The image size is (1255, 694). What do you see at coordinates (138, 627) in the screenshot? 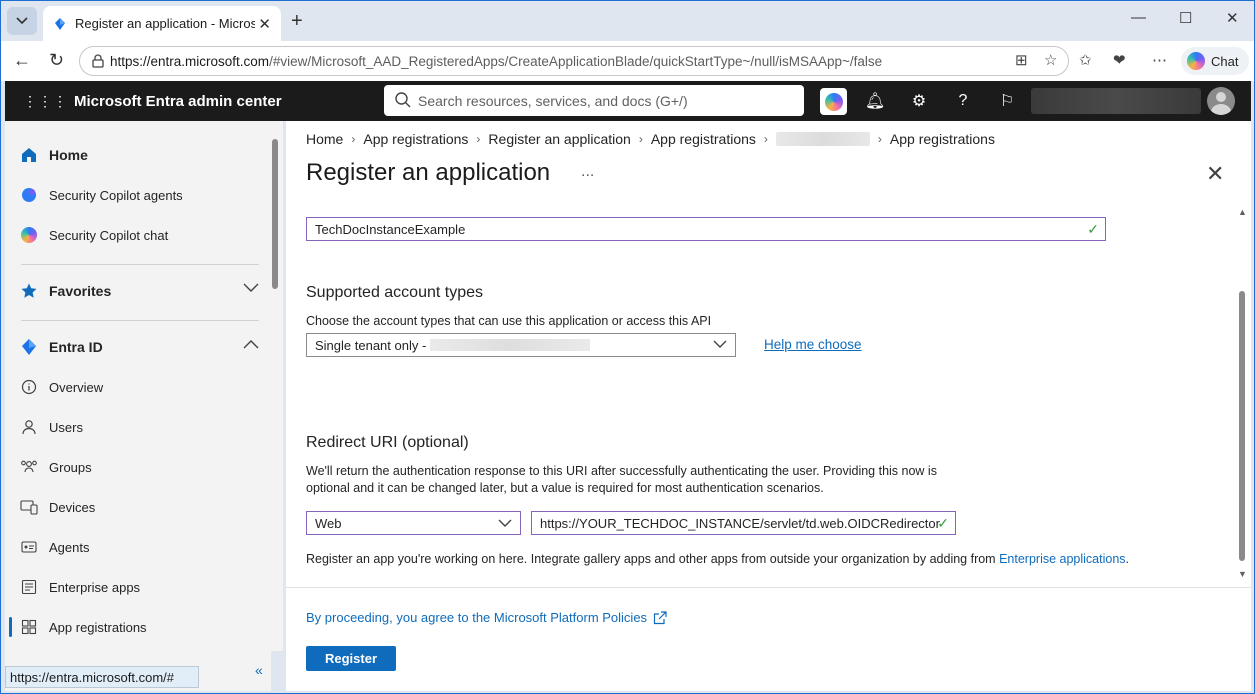
I see `sidebar-item-app-registrations: App registrations` at bounding box center [138, 627].